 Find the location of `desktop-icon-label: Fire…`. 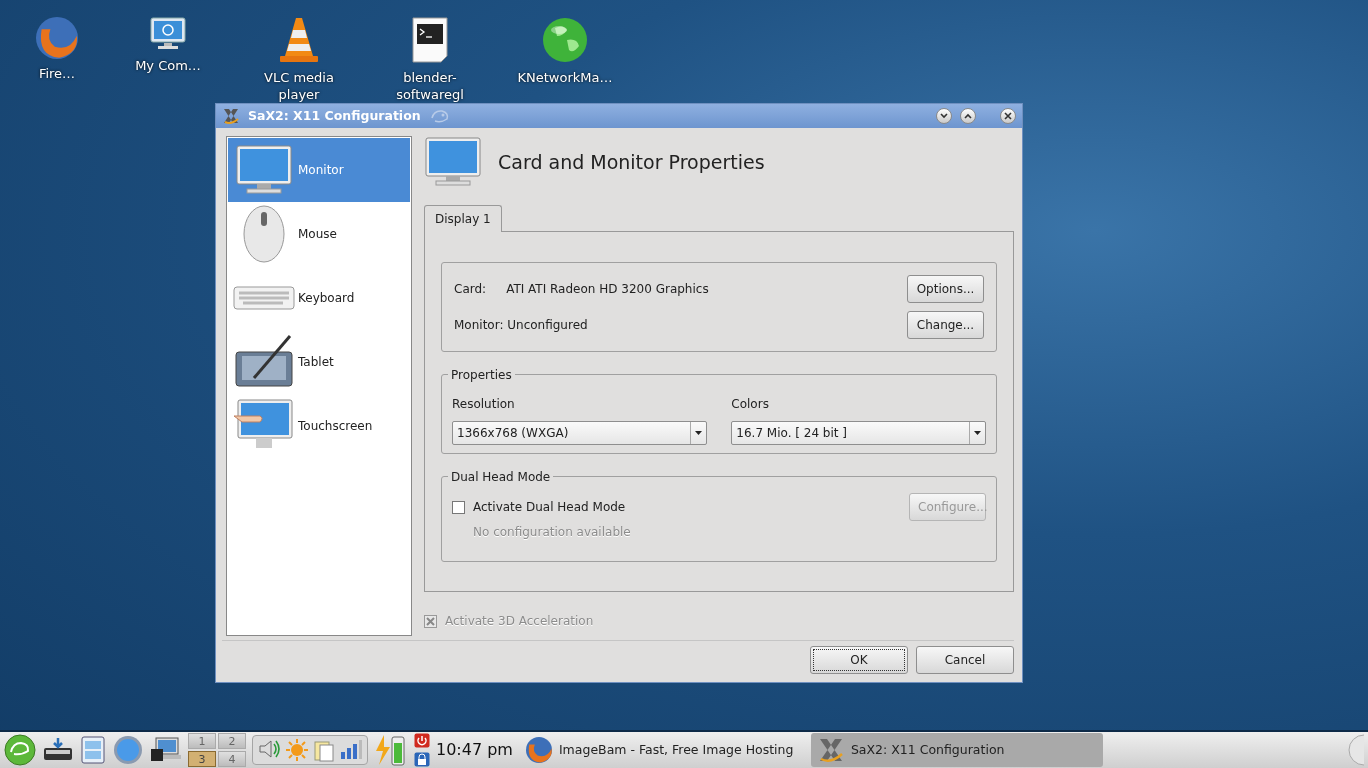

desktop-icon-label: Fire… is located at coordinates (57, 74).